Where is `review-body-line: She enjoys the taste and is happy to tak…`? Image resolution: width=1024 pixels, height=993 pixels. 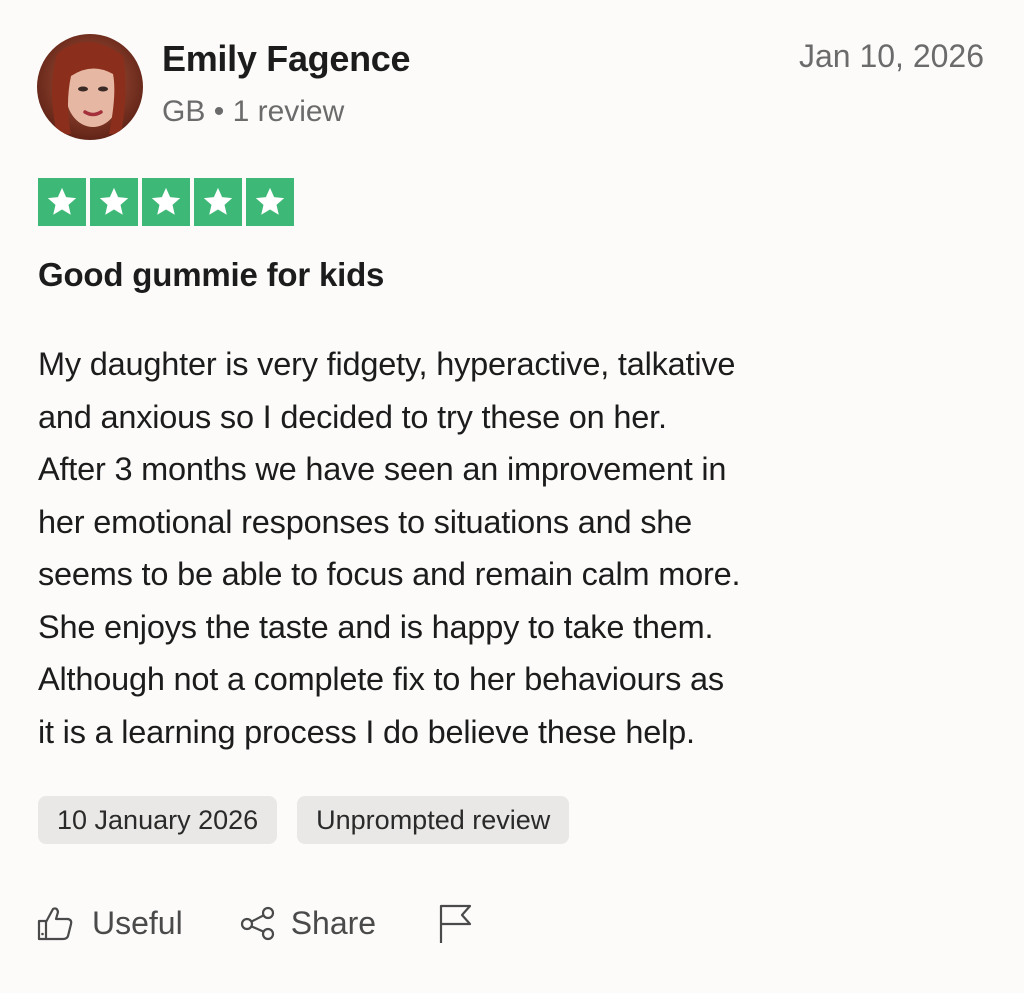
review-body-line: She enjoys the taste and is happy to tak… is located at coordinates (376, 626).